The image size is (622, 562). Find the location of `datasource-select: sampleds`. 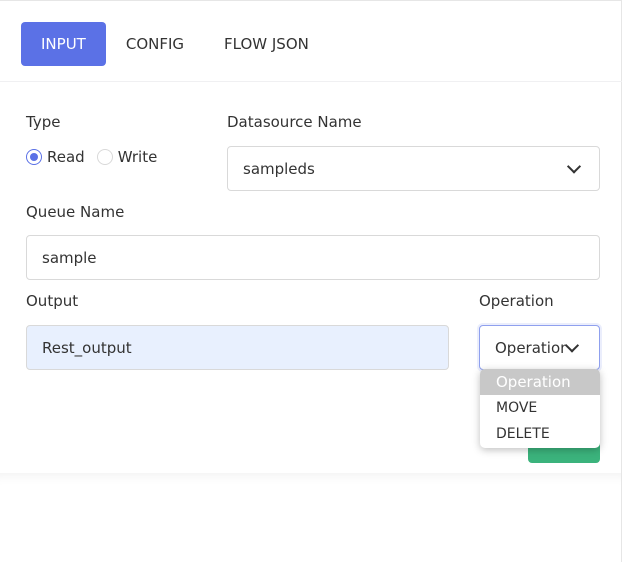

datasource-select: sampleds is located at coordinates (413, 168).